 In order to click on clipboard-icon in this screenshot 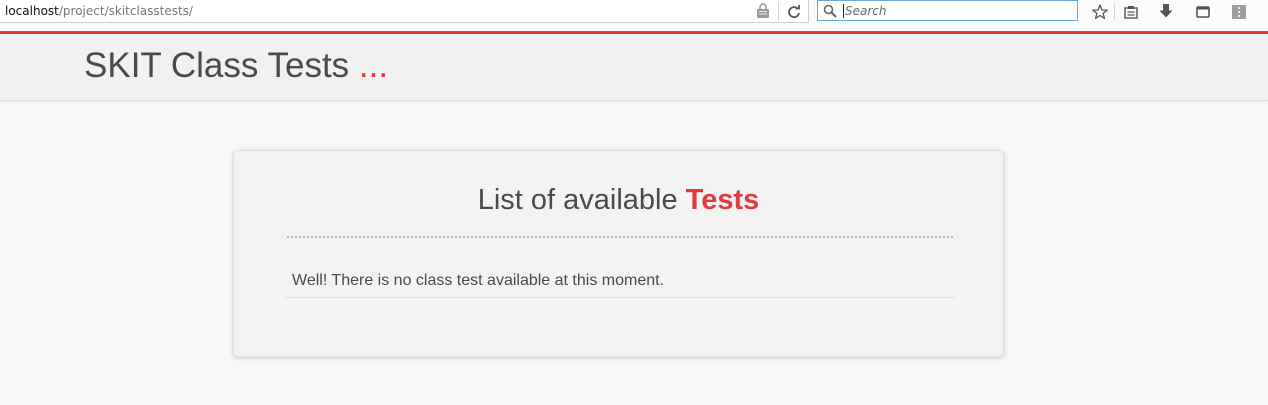, I will do `click(1131, 12)`.